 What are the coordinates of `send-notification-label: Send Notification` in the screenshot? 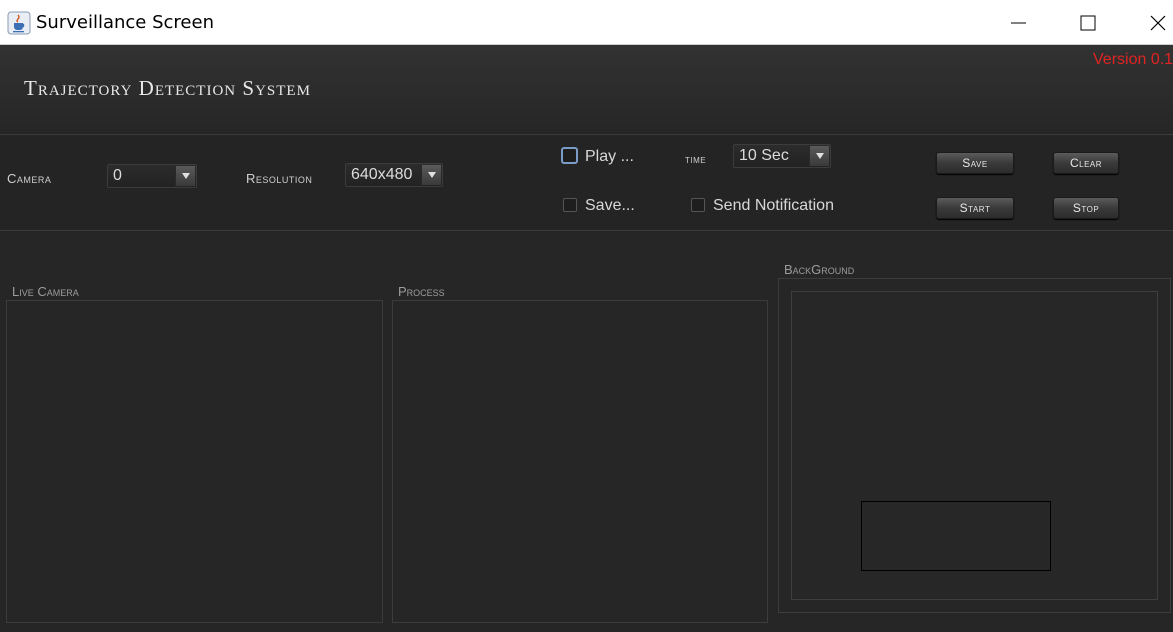 It's located at (773, 205).